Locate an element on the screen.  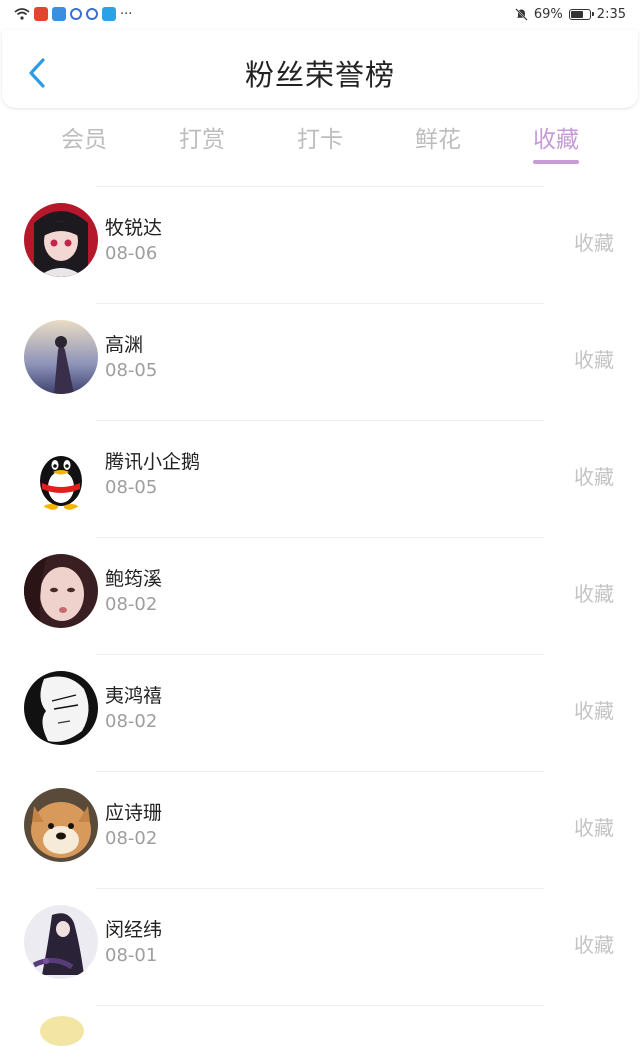
fan-name: 应诗珊 is located at coordinates (134, 813).